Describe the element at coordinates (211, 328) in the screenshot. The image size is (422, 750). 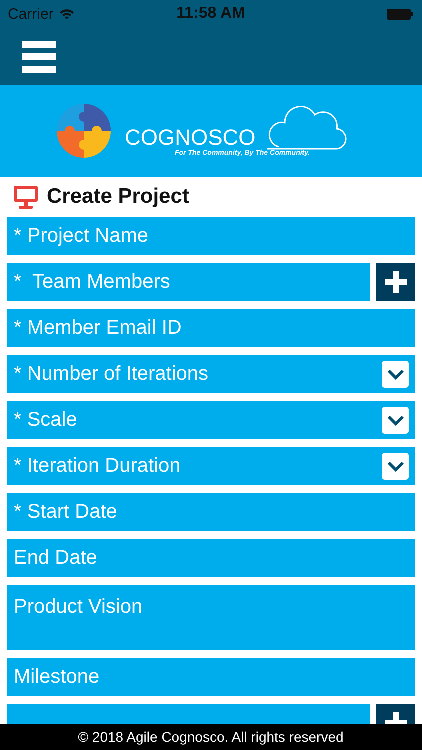
I see `input-field: * Member Email ID` at that location.